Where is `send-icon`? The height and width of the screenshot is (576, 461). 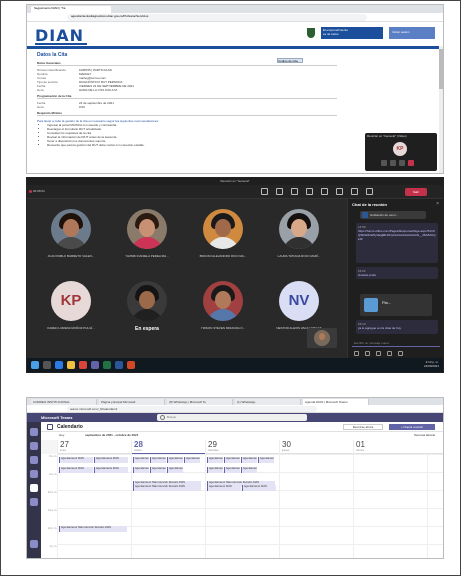
send-icon is located at coordinates (400, 353).